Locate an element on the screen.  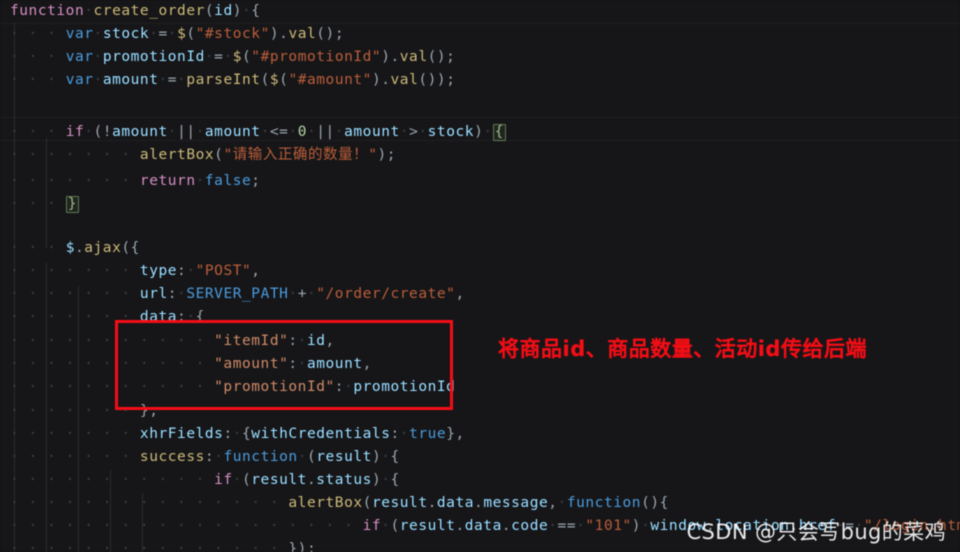
code-line: · · · · · · · · · · · · · · · }); is located at coordinates (163, 546).